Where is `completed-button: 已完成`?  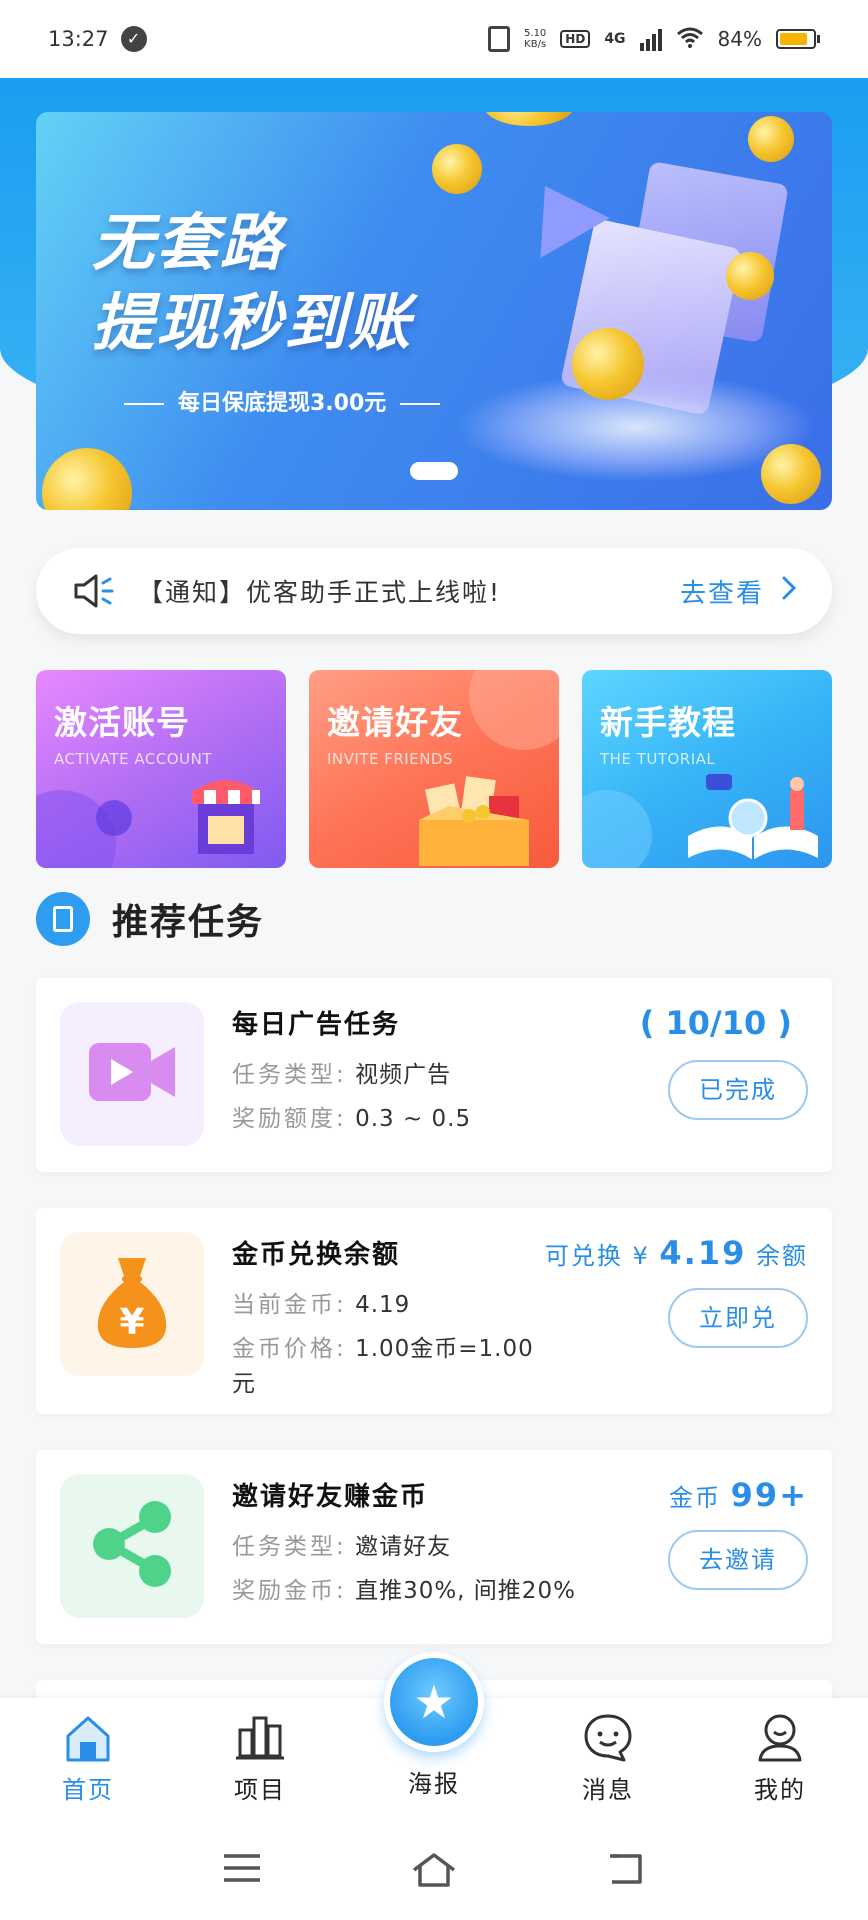
completed-button: 已完成 is located at coordinates (738, 1090).